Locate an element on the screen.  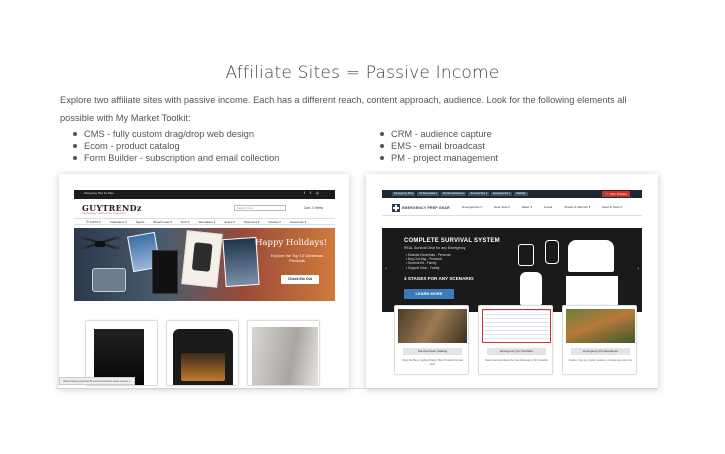
nav-item: ☰ GIFTS ▾ is located at coordinates (93, 222).